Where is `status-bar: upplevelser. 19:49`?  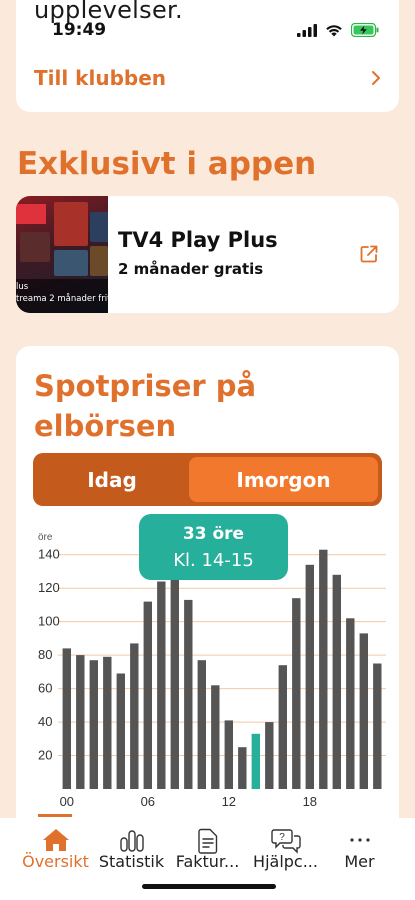
status-bar: upplevelser. 19:49 is located at coordinates (207, 22).